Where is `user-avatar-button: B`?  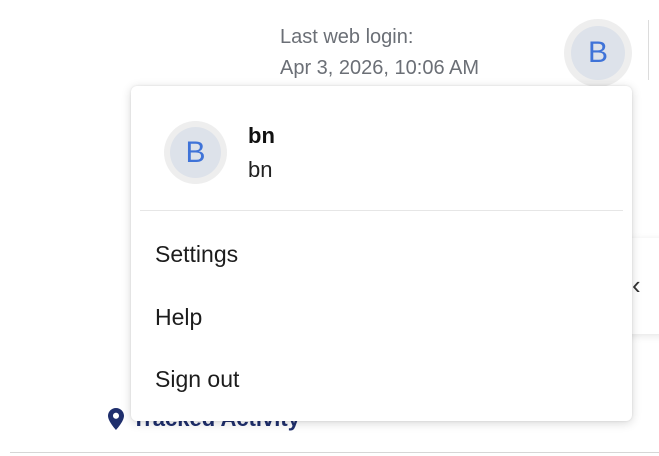
user-avatar-button: B is located at coordinates (598, 53).